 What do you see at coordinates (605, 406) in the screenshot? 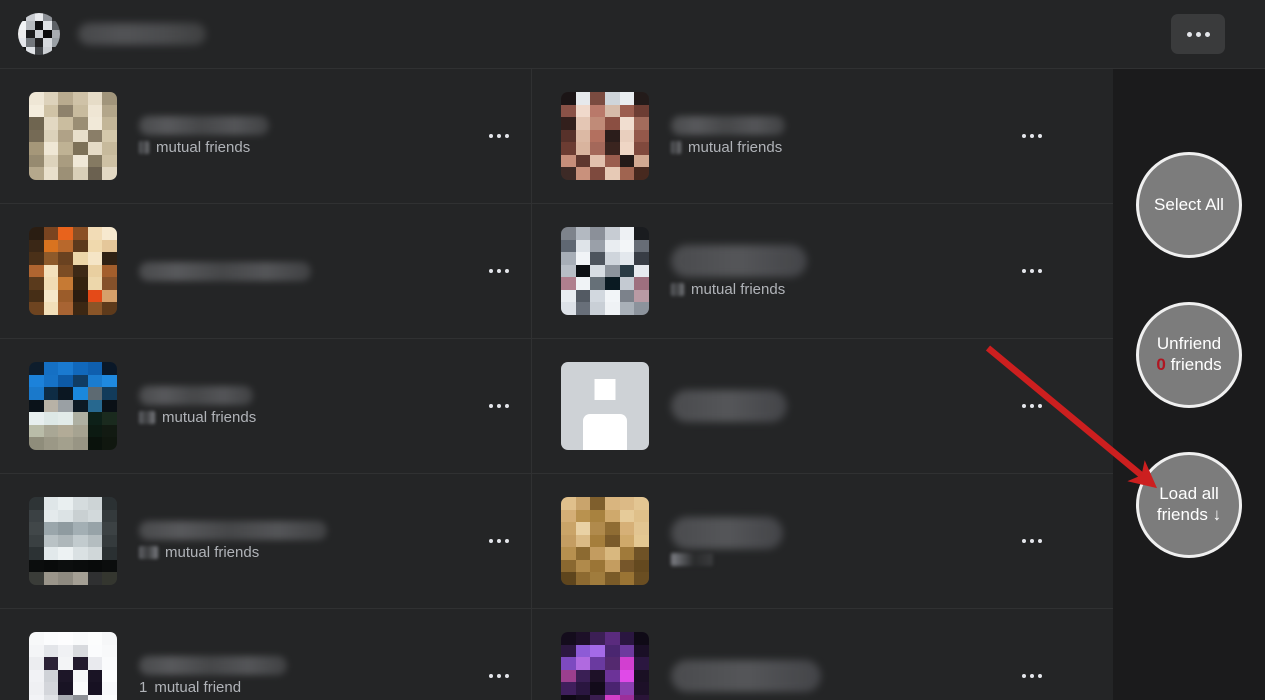
I see `default-user-avatar-icon` at bounding box center [605, 406].